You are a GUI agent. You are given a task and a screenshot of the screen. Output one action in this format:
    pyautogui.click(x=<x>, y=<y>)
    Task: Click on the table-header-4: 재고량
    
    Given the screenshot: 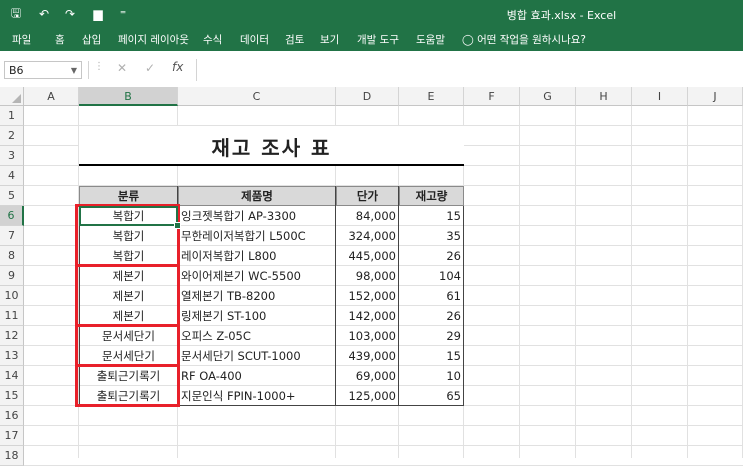 What is the action you would take?
    pyautogui.click(x=431, y=196)
    